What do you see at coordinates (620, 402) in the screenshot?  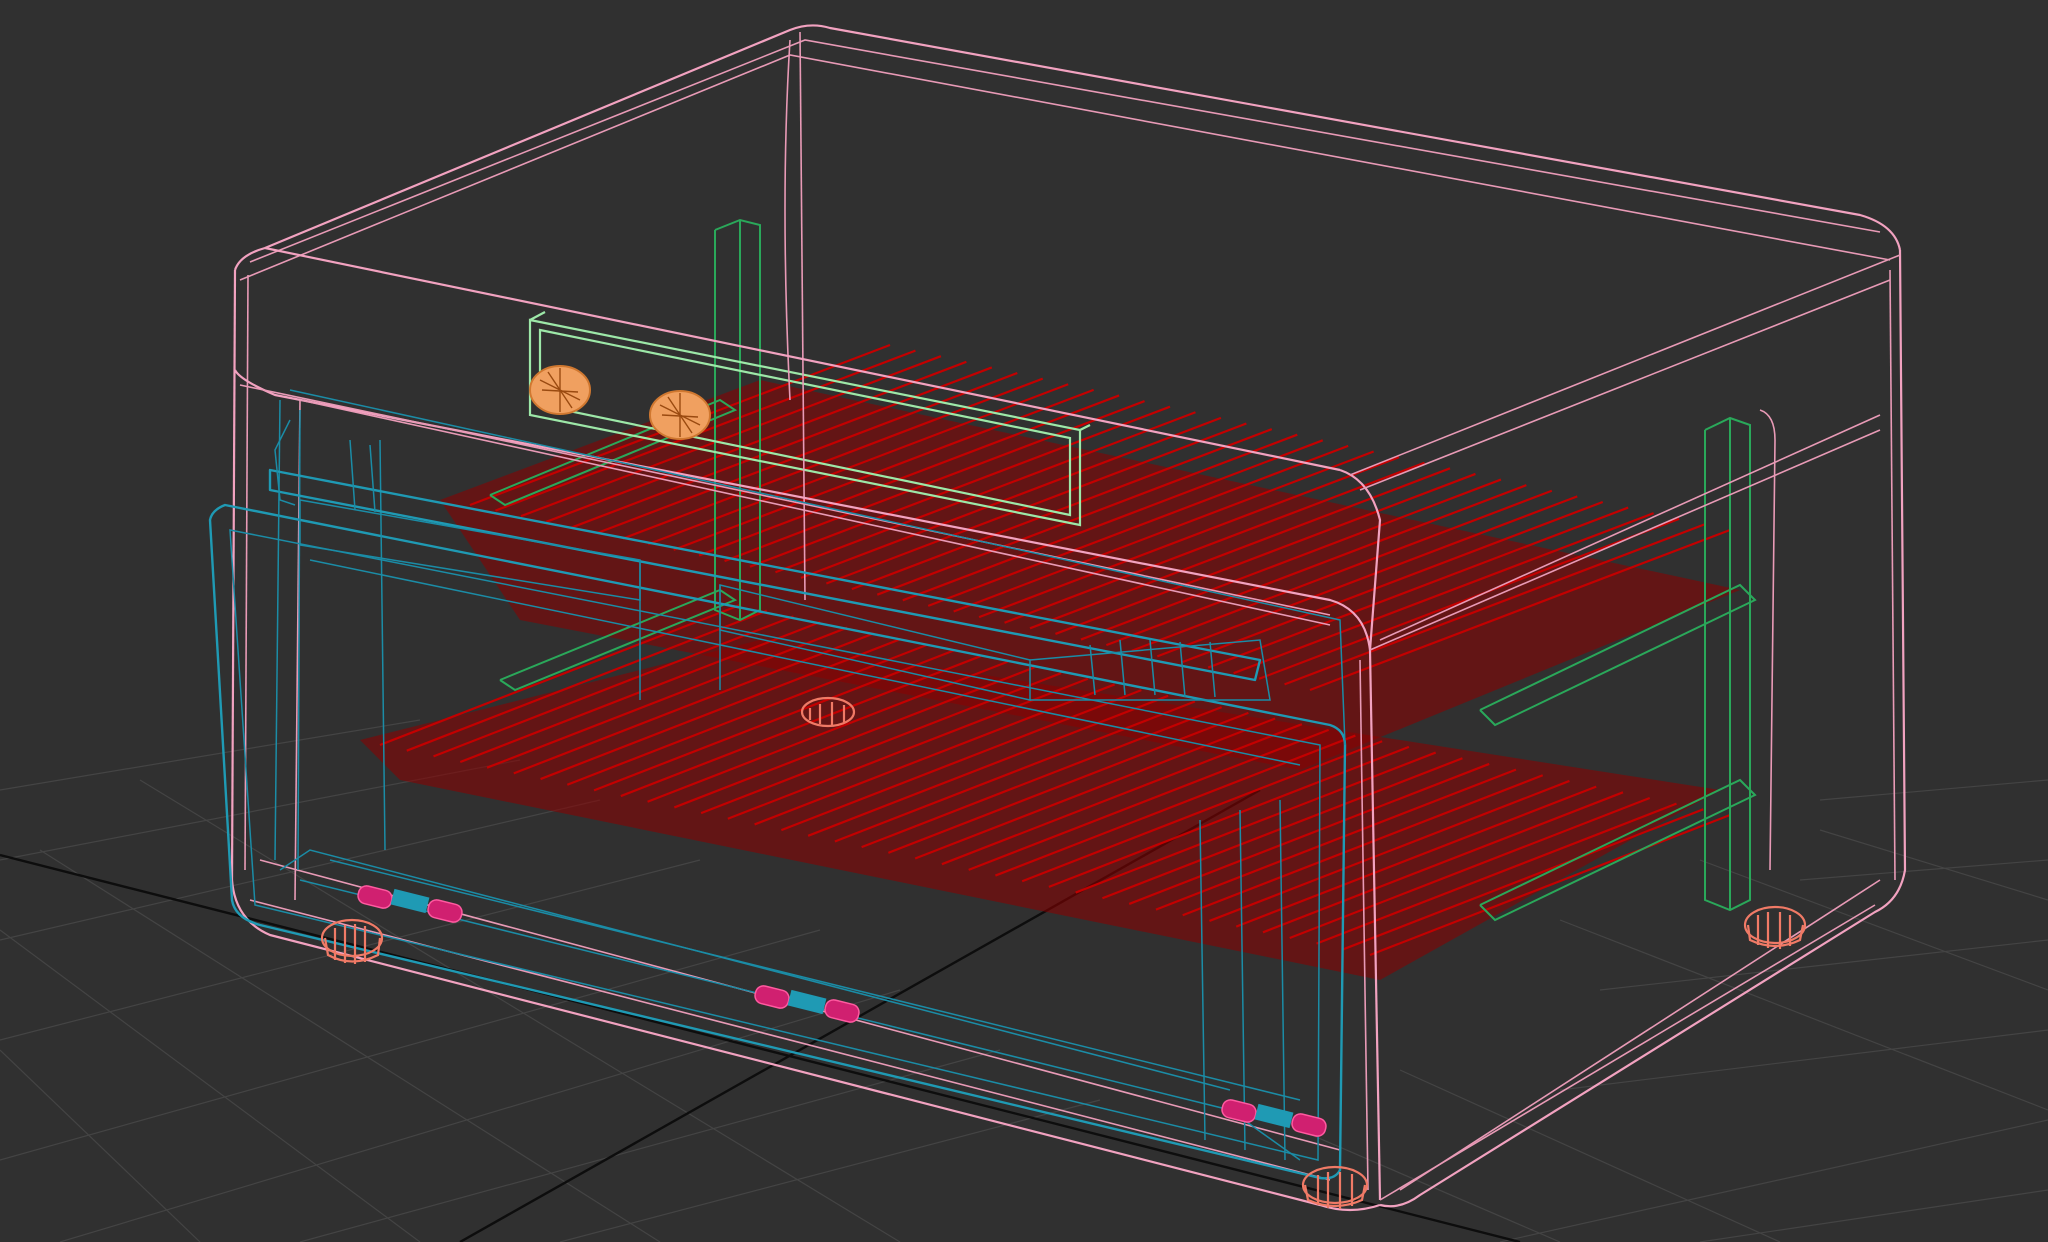 I see `control-knobs` at bounding box center [620, 402].